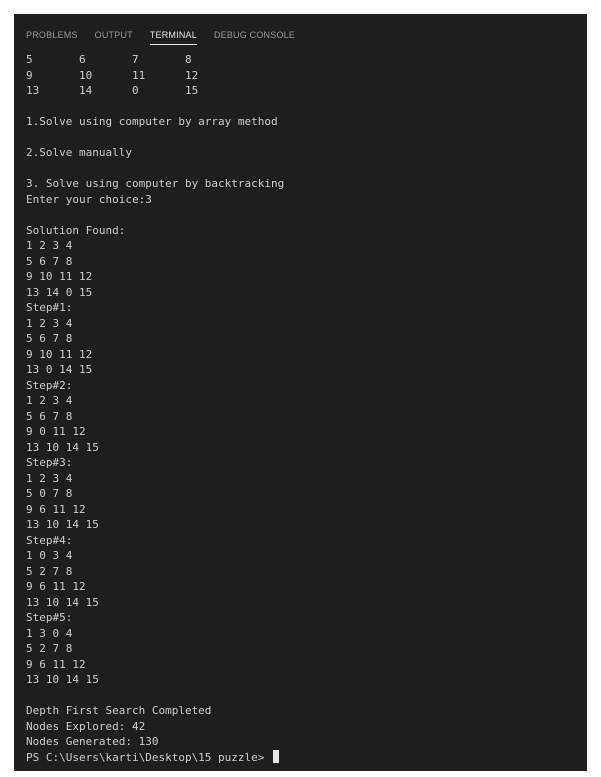  Describe the element at coordinates (254, 27) in the screenshot. I see `tab-debug-console: DEBUG CONSOLE` at that location.